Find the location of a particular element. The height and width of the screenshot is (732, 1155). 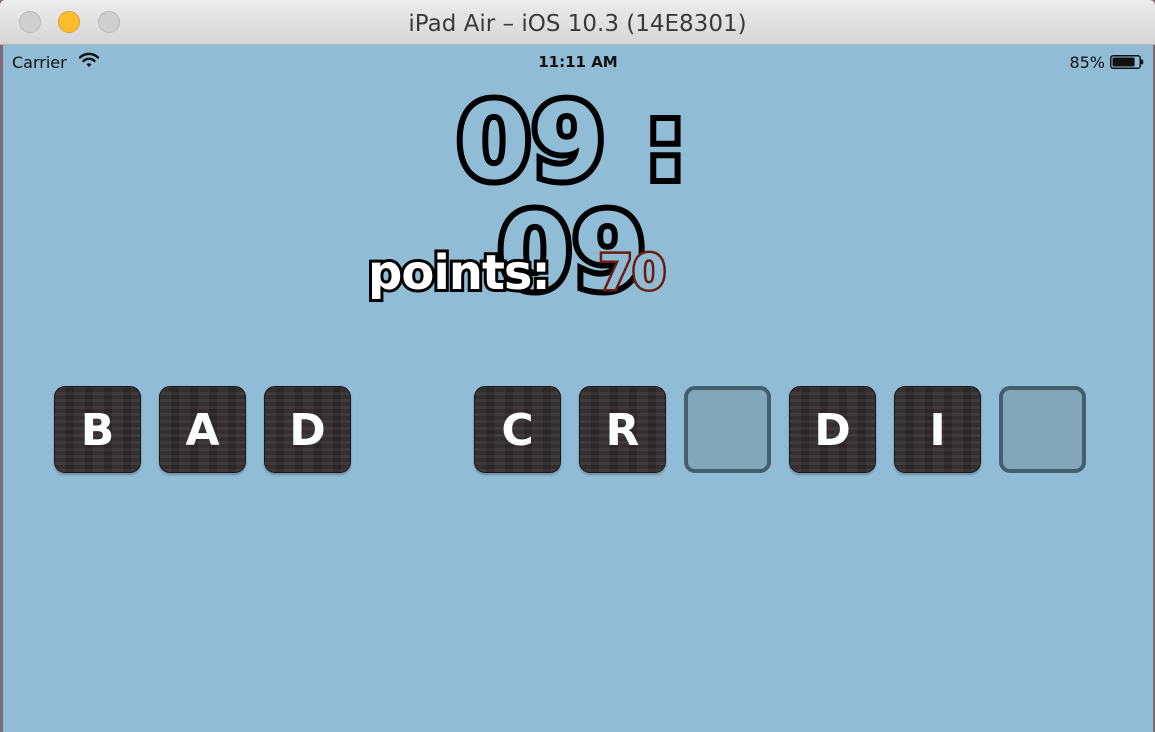

target-tile-c: C is located at coordinates (517, 429).